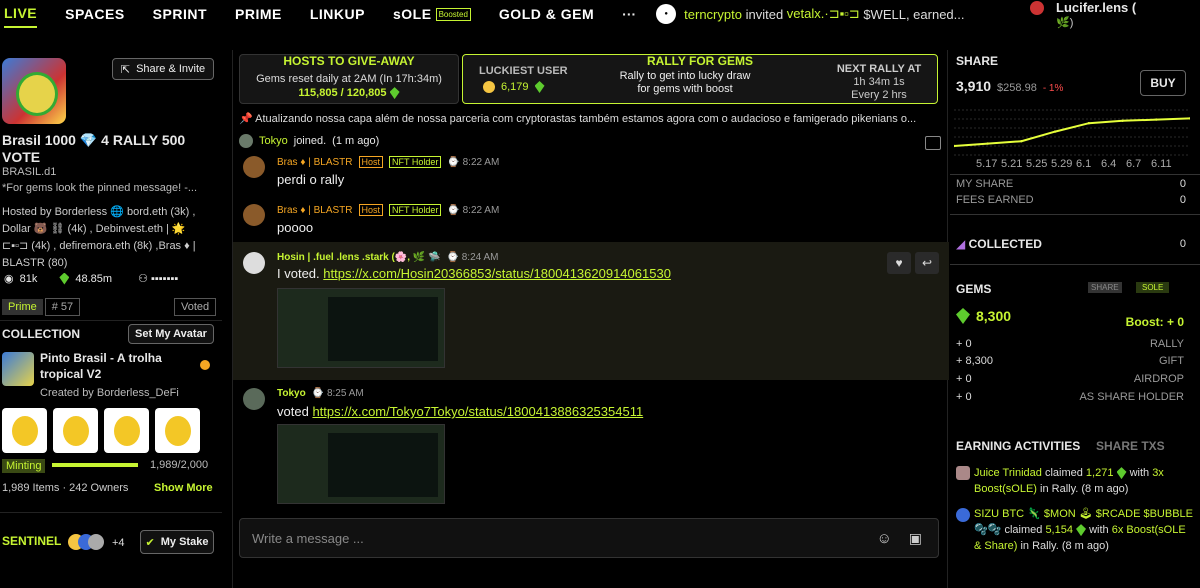 The height and width of the screenshot is (588, 1200). What do you see at coordinates (22, 307) in the screenshot?
I see `prime-badge: Prime` at bounding box center [22, 307].